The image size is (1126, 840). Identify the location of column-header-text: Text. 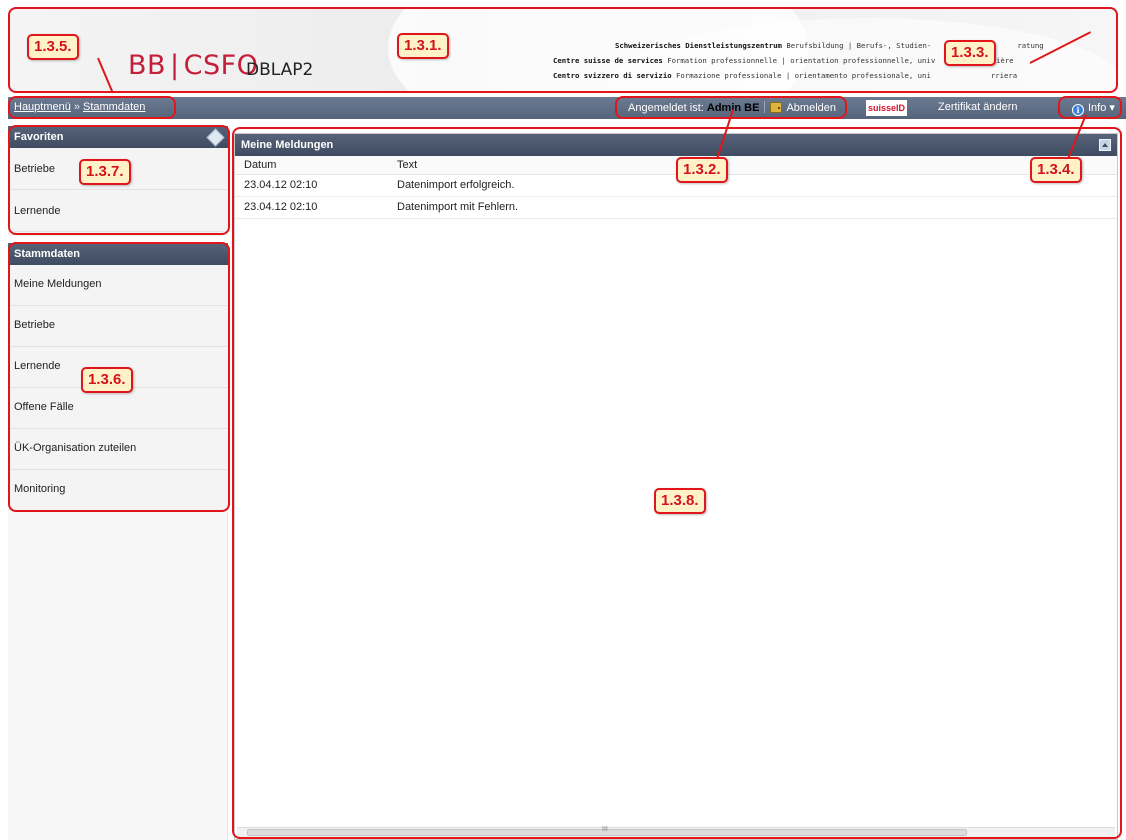
(752, 165).